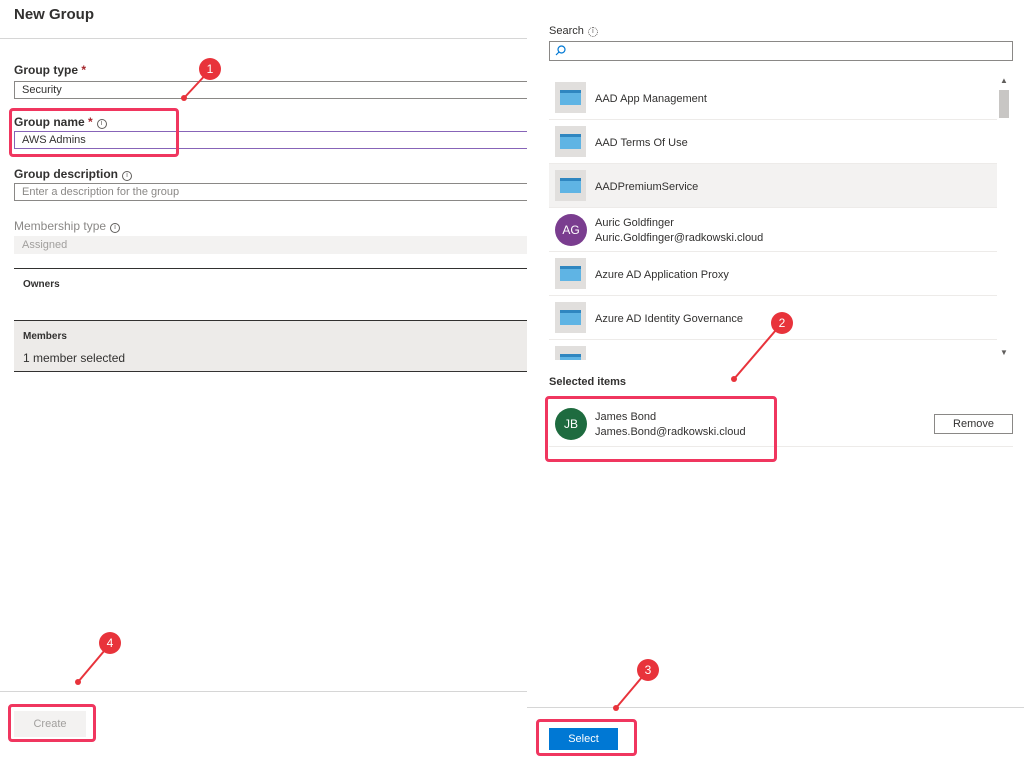 Image resolution: width=1024 pixels, height=757 pixels. What do you see at coordinates (1004, 81) in the screenshot?
I see `scroll-up-icon: ▲` at bounding box center [1004, 81].